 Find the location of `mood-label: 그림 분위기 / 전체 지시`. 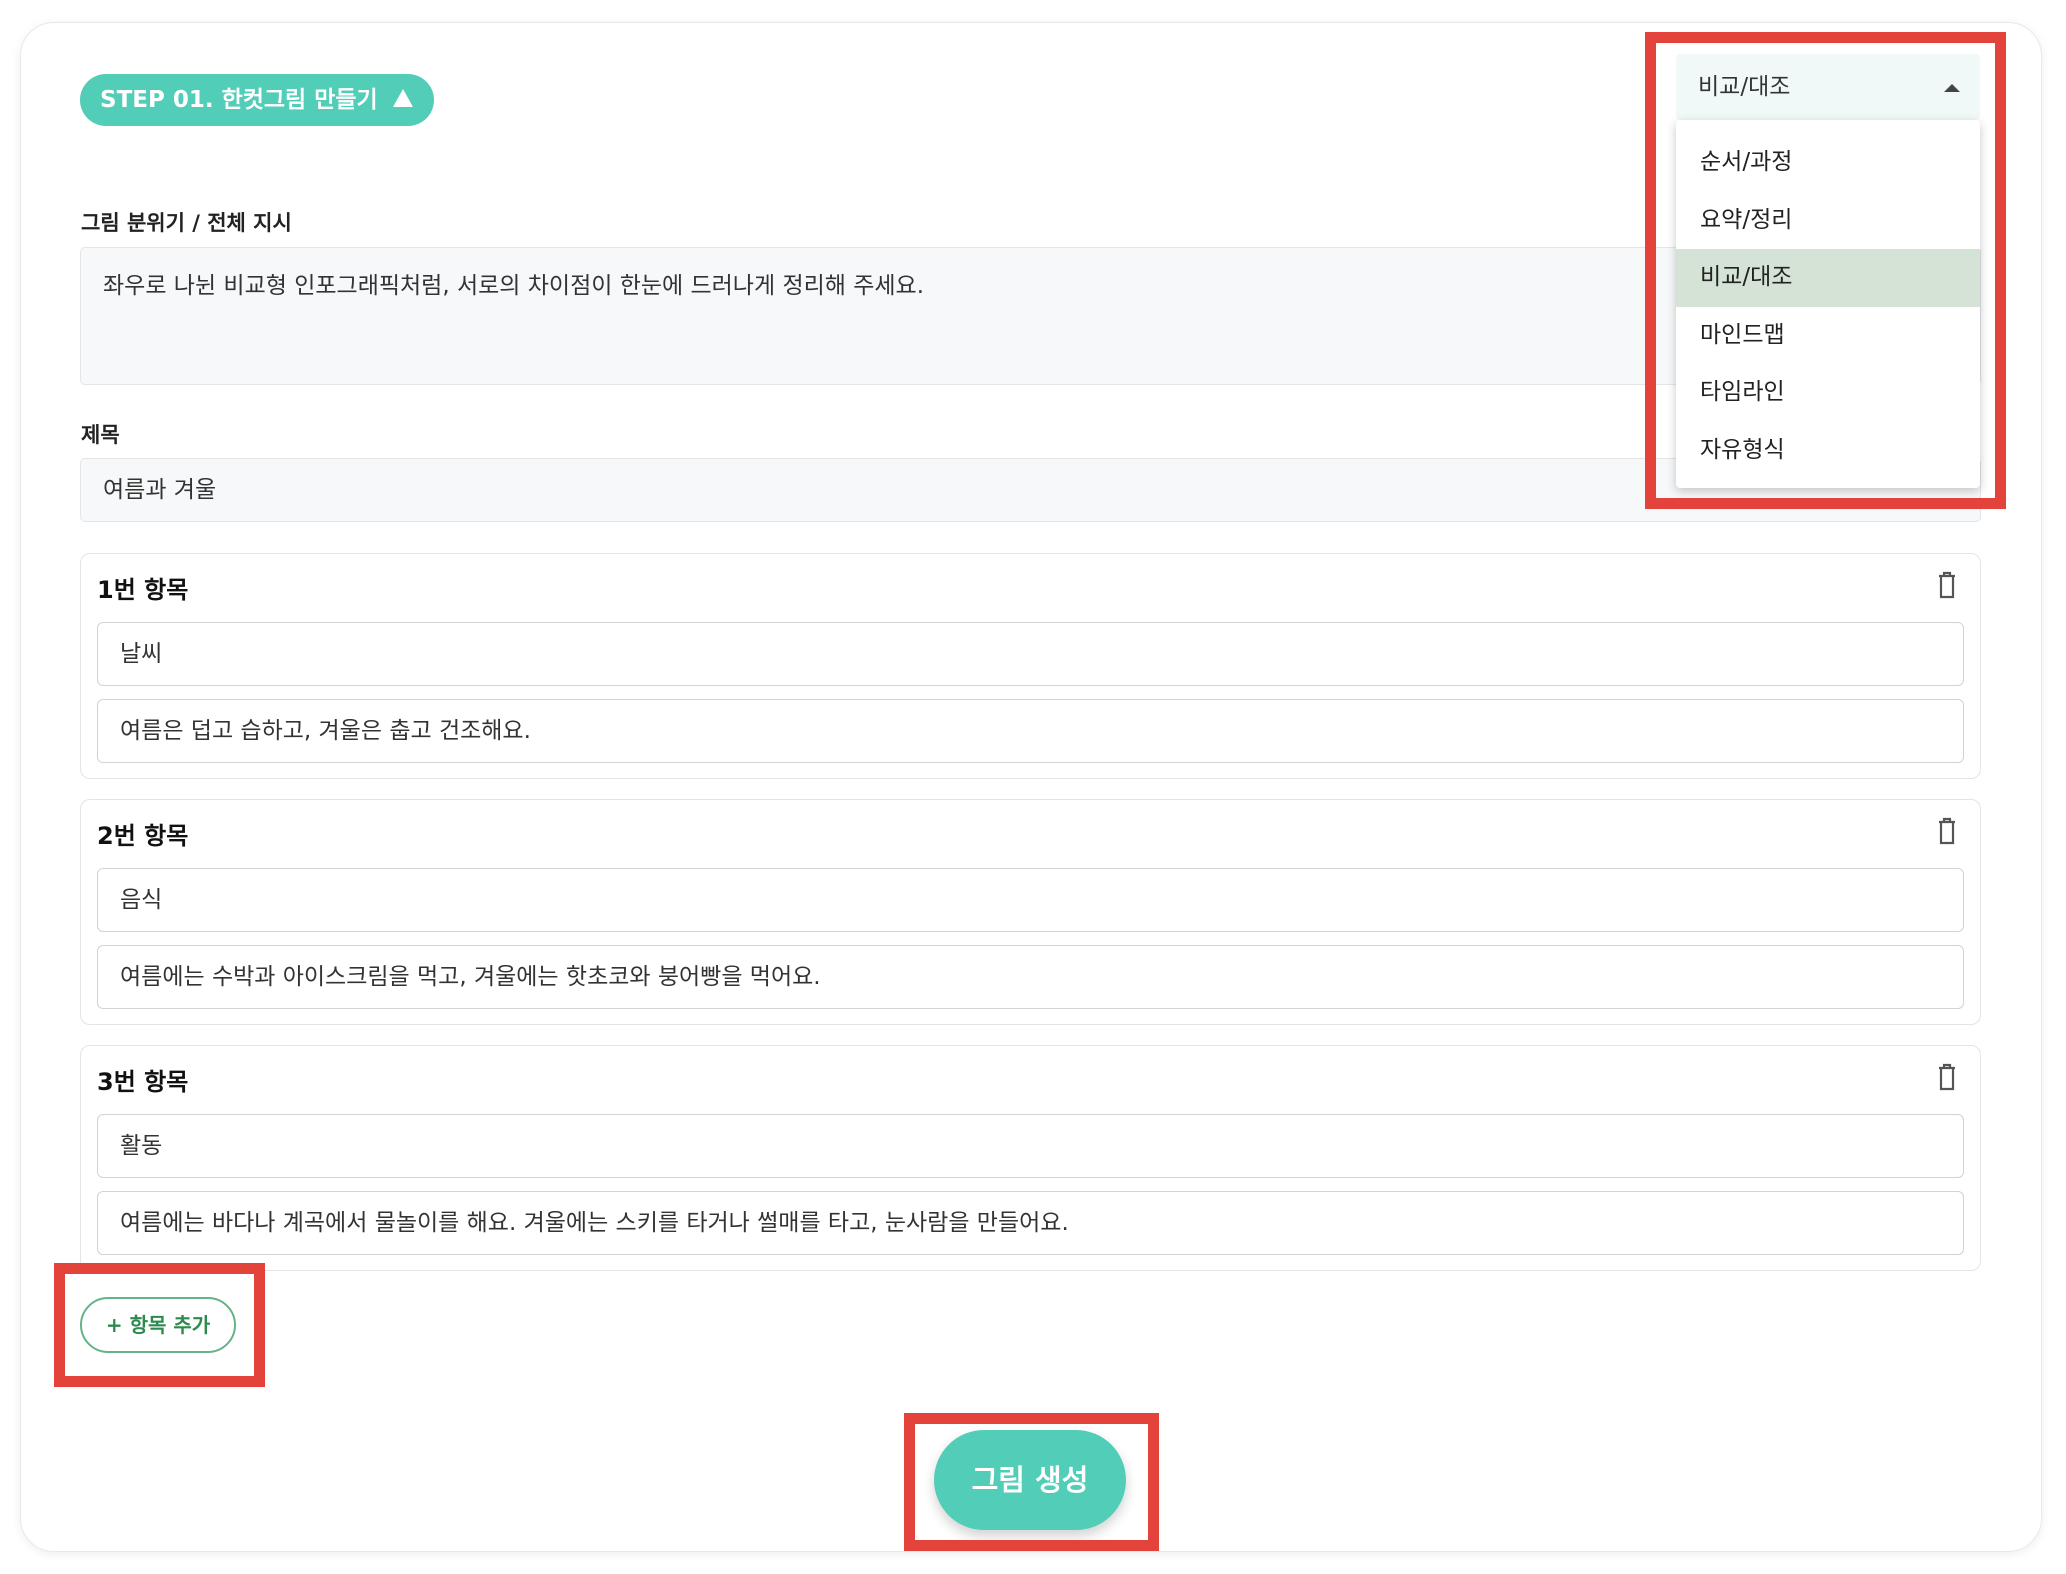

mood-label: 그림 분위기 / 전체 지시 is located at coordinates (186, 223).